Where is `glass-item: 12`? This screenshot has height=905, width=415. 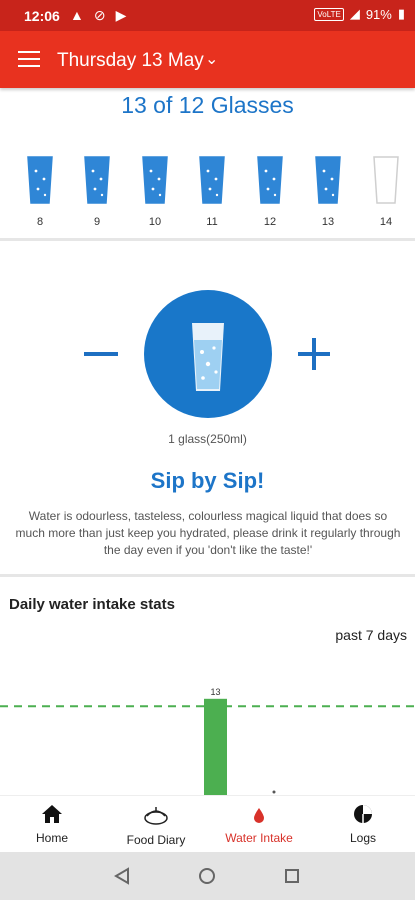
glass-item: 12 is located at coordinates (270, 191).